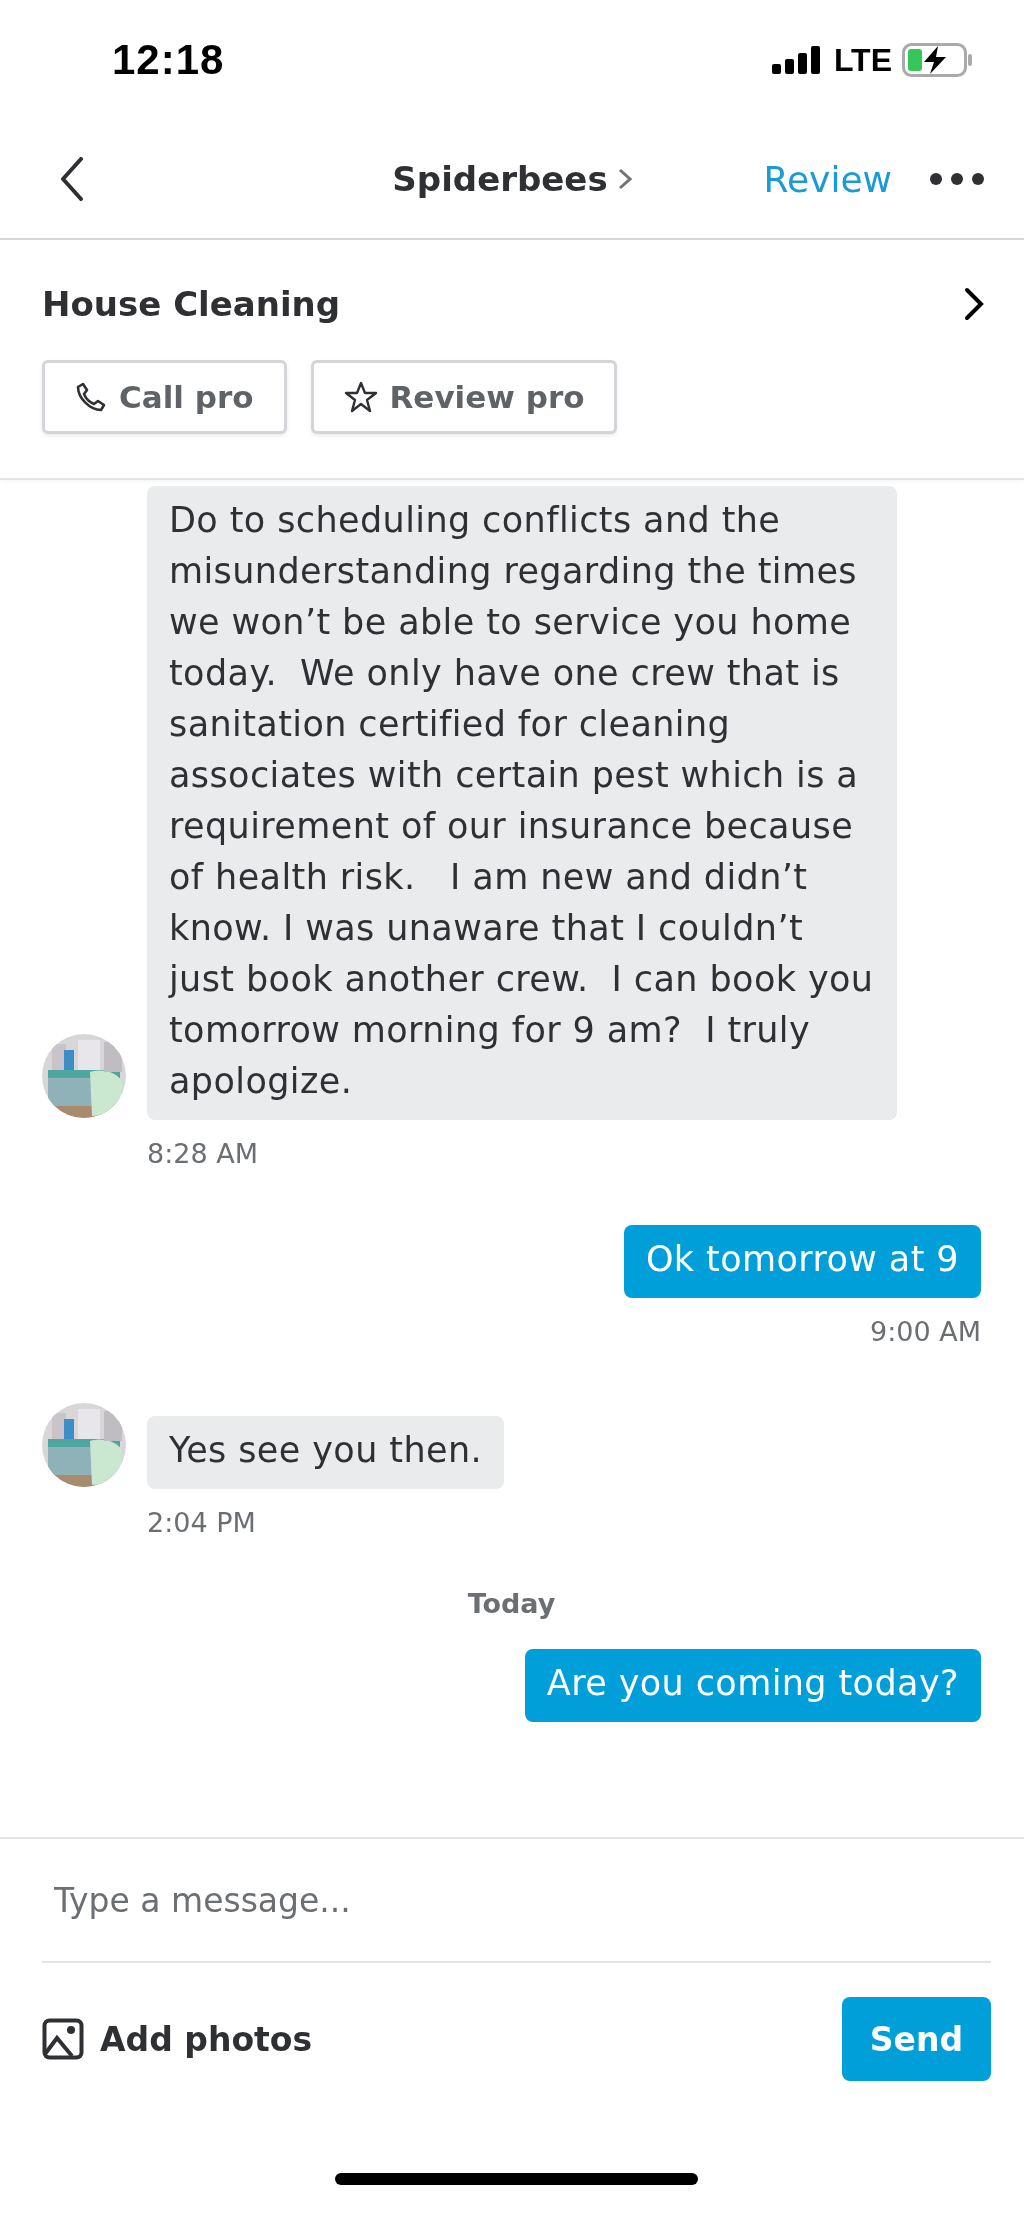  Describe the element at coordinates (72, 179) in the screenshot. I see `back-icon` at that location.